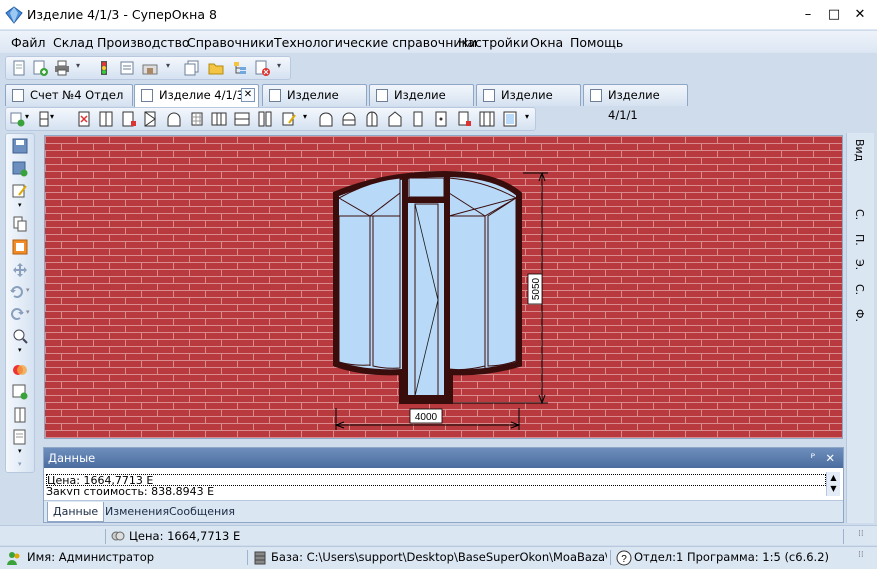 The width and height of the screenshot is (877, 569). I want to click on height-dimension-label: 5050, so click(536, 288).